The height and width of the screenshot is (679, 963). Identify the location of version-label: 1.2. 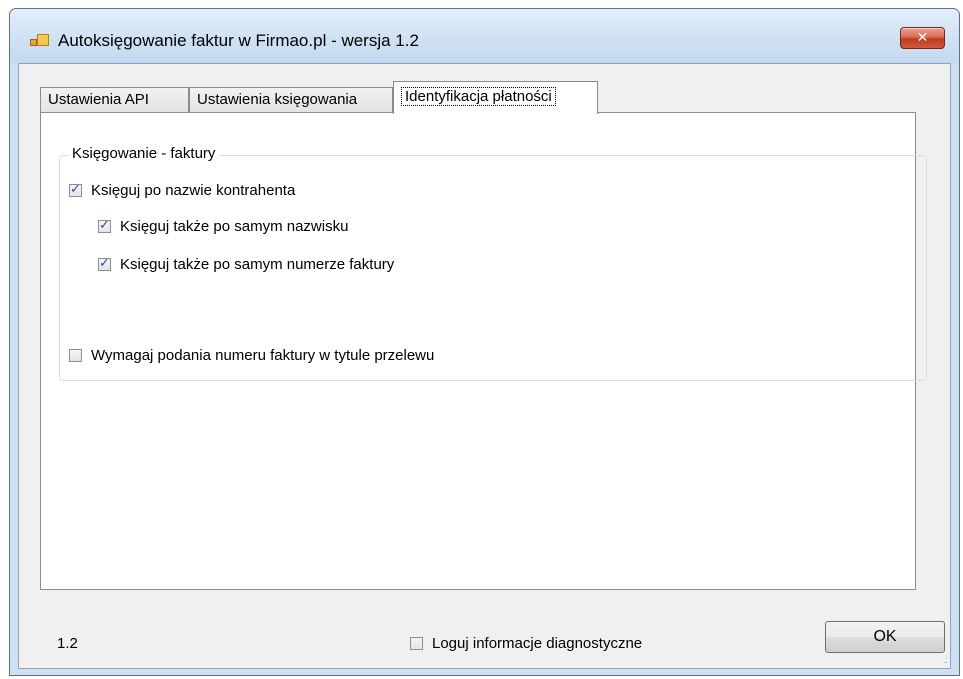
(67, 643).